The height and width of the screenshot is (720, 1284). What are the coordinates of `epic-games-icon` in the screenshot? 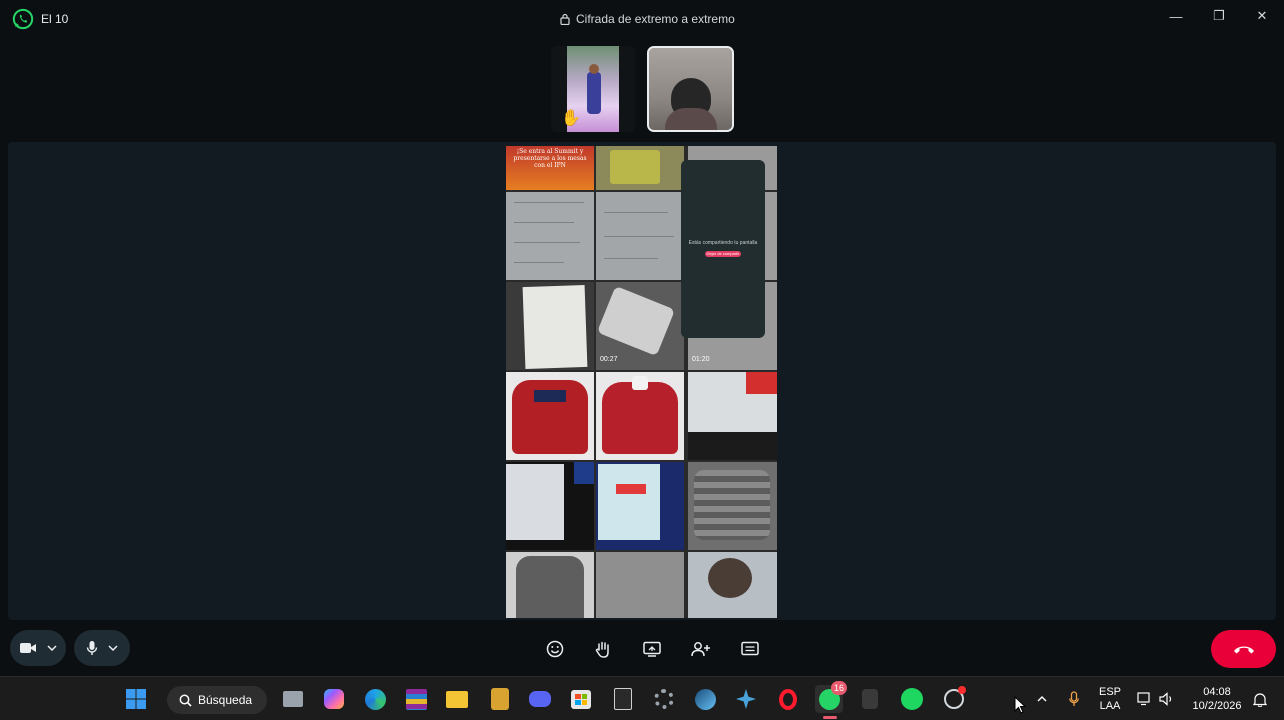 It's located at (623, 699).